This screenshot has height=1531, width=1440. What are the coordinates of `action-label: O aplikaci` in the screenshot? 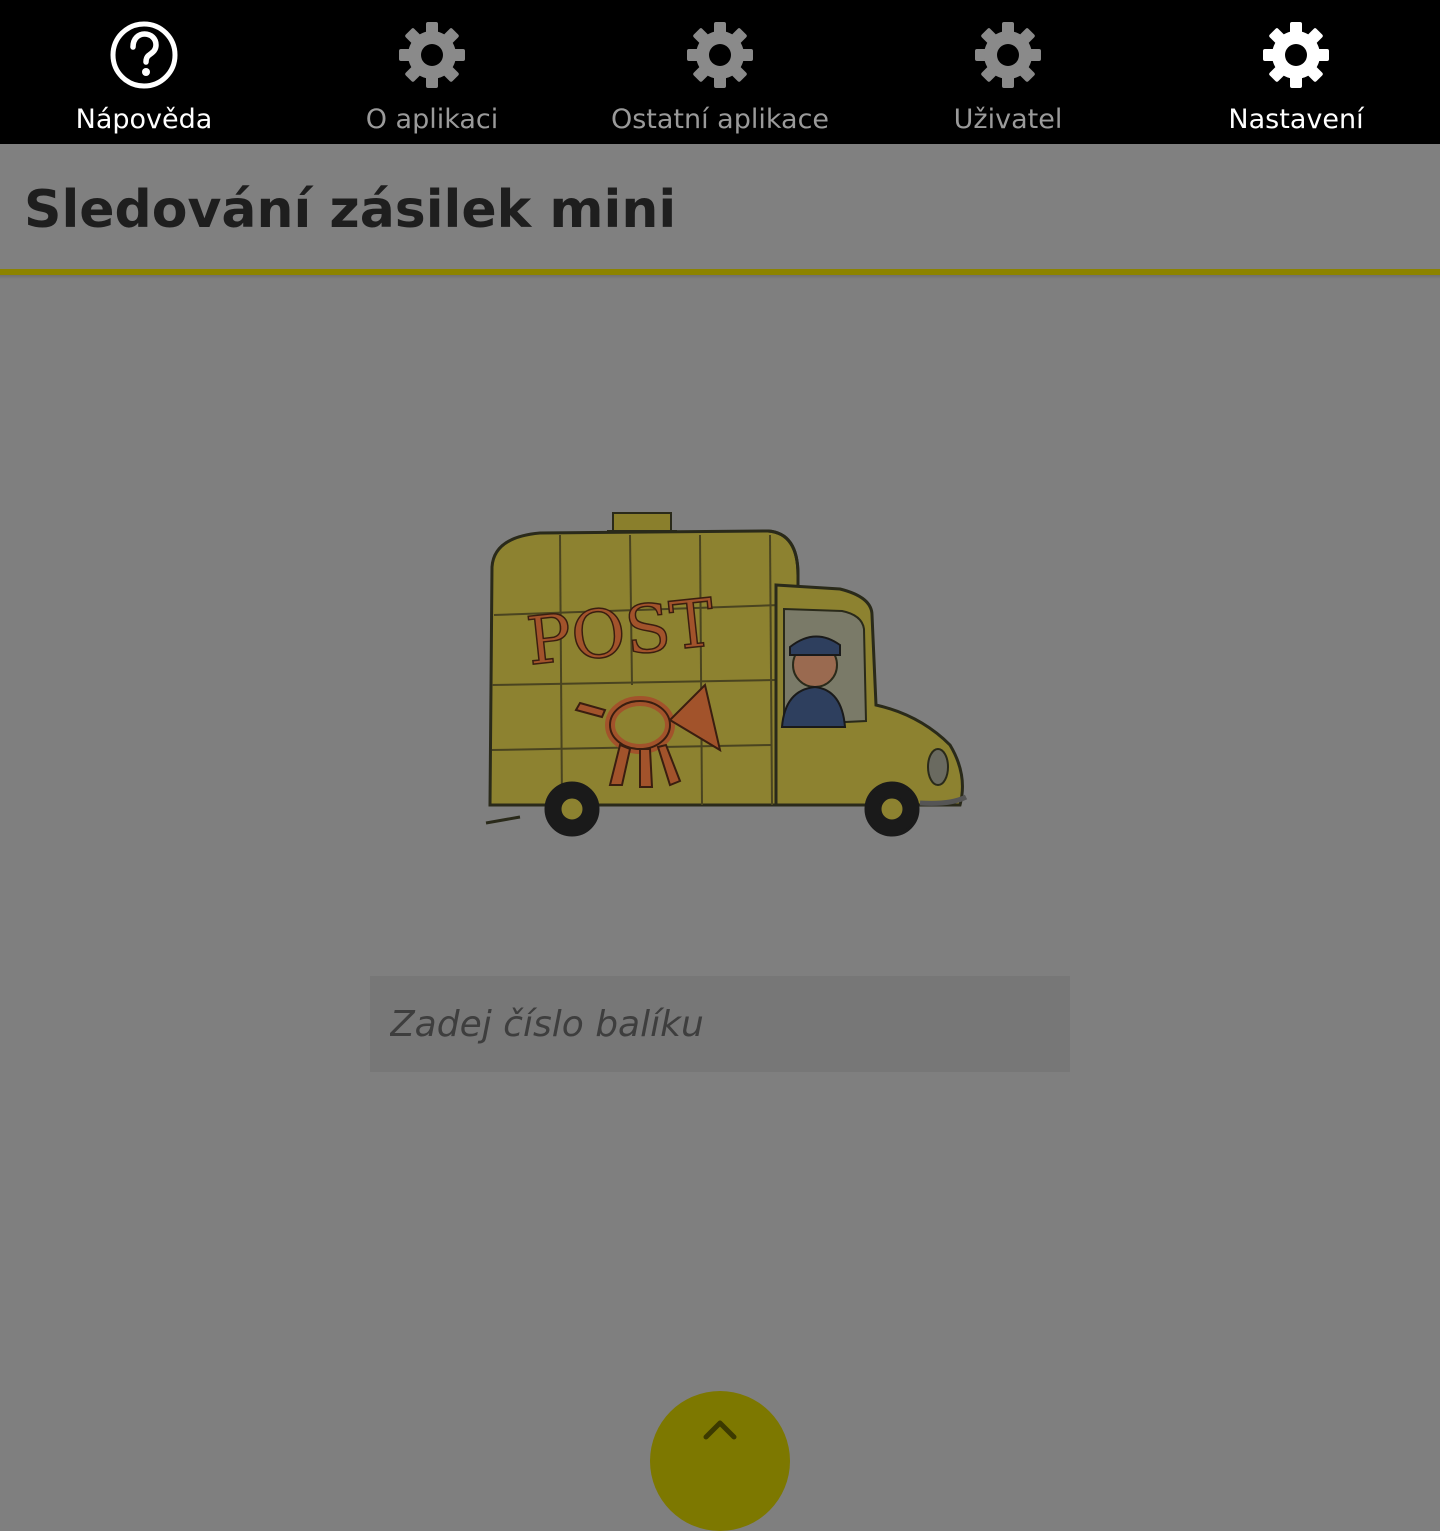 It's located at (432, 119).